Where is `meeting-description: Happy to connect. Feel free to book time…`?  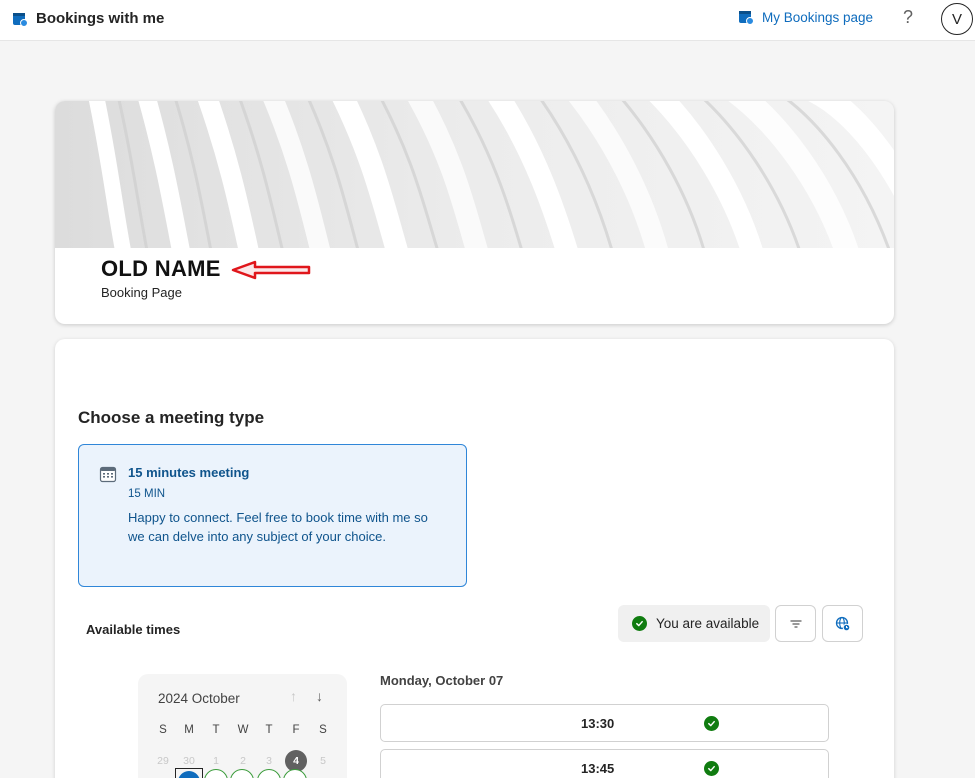
meeting-description: Happy to connect. Feel free to book time… is located at coordinates (278, 527).